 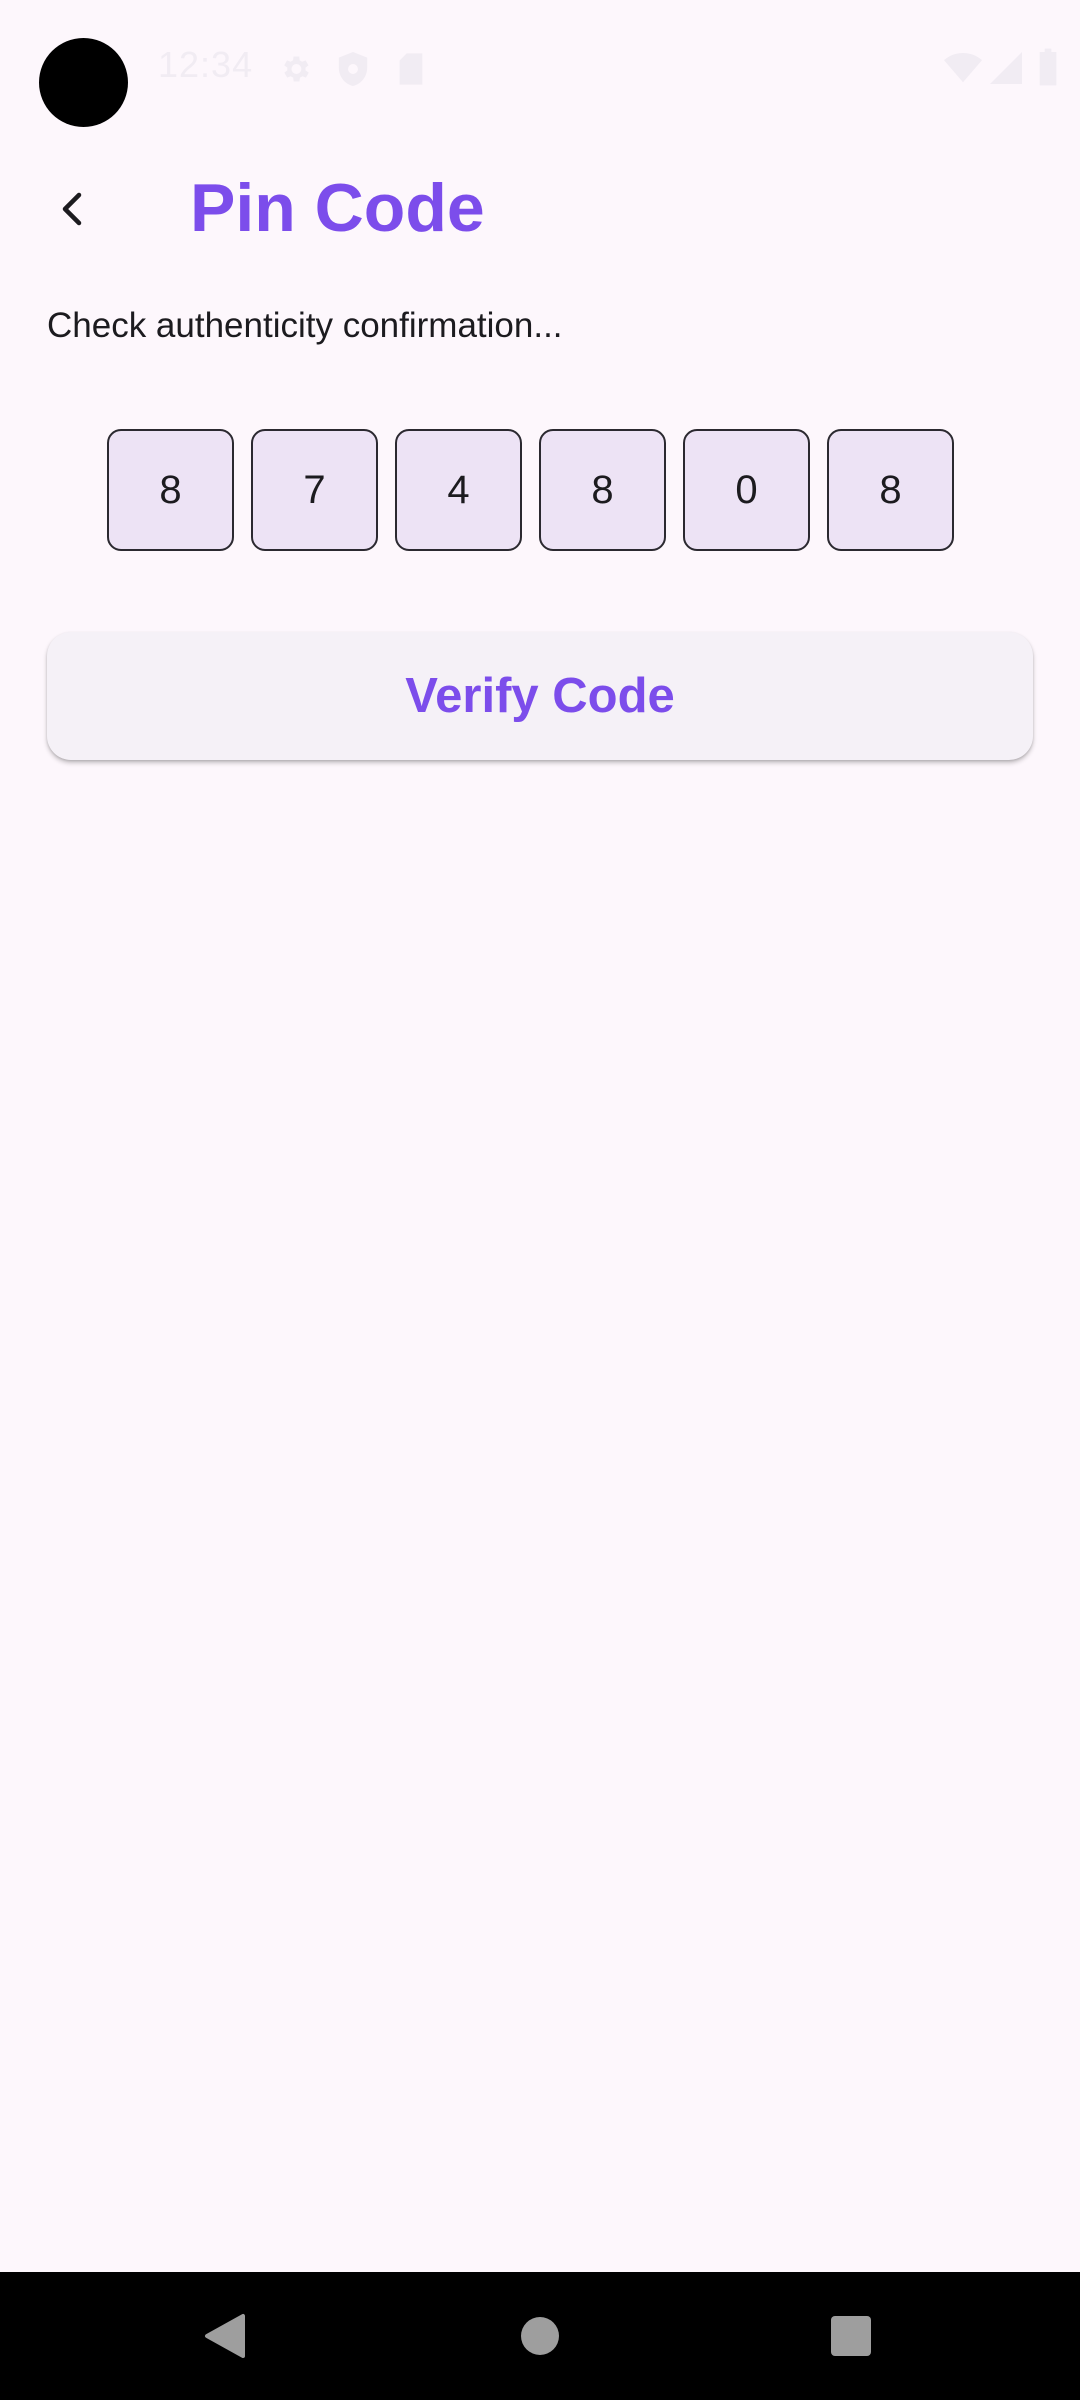 What do you see at coordinates (411, 69) in the screenshot?
I see `sim-card-icon` at bounding box center [411, 69].